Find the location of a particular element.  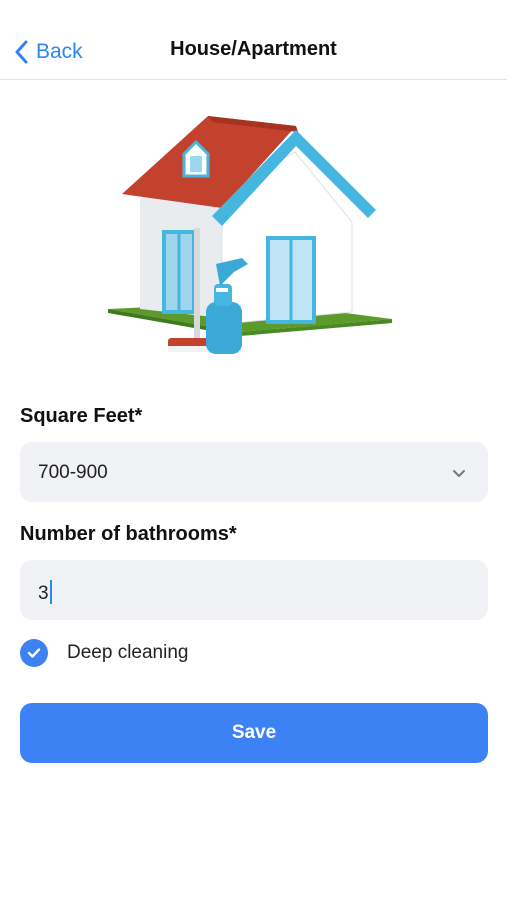

square-feet-select: 700-900 is located at coordinates (254, 472).